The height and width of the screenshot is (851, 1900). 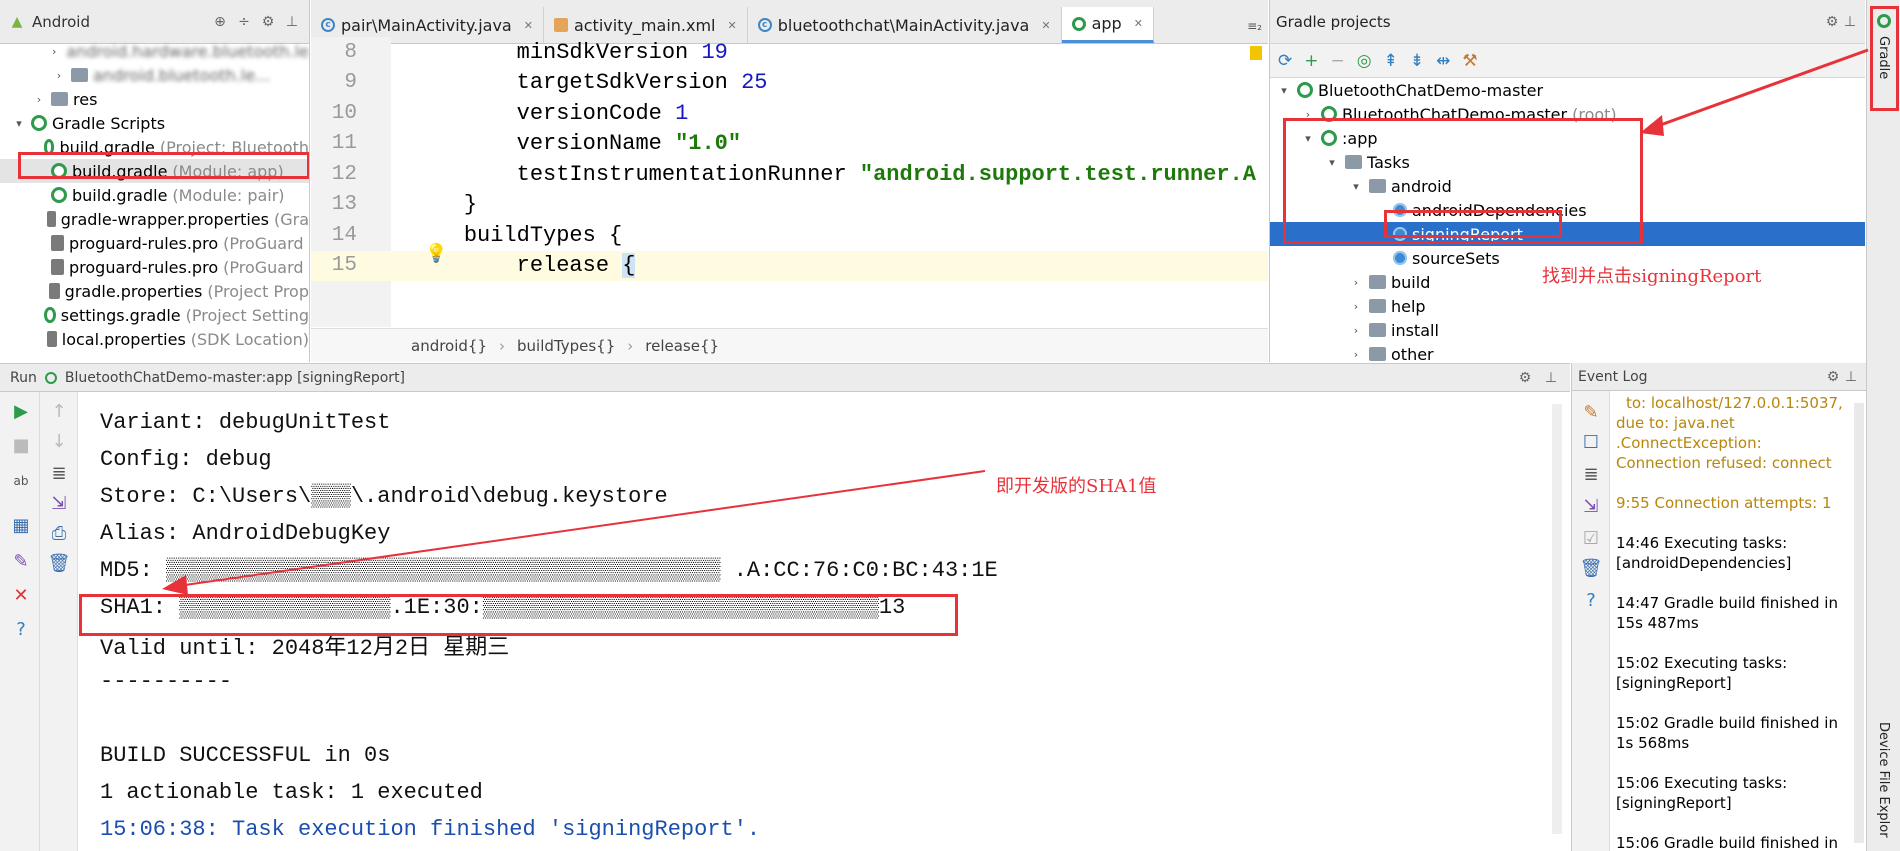 I want to click on gradle-tree-row: › install, so click(x=1567, y=330).